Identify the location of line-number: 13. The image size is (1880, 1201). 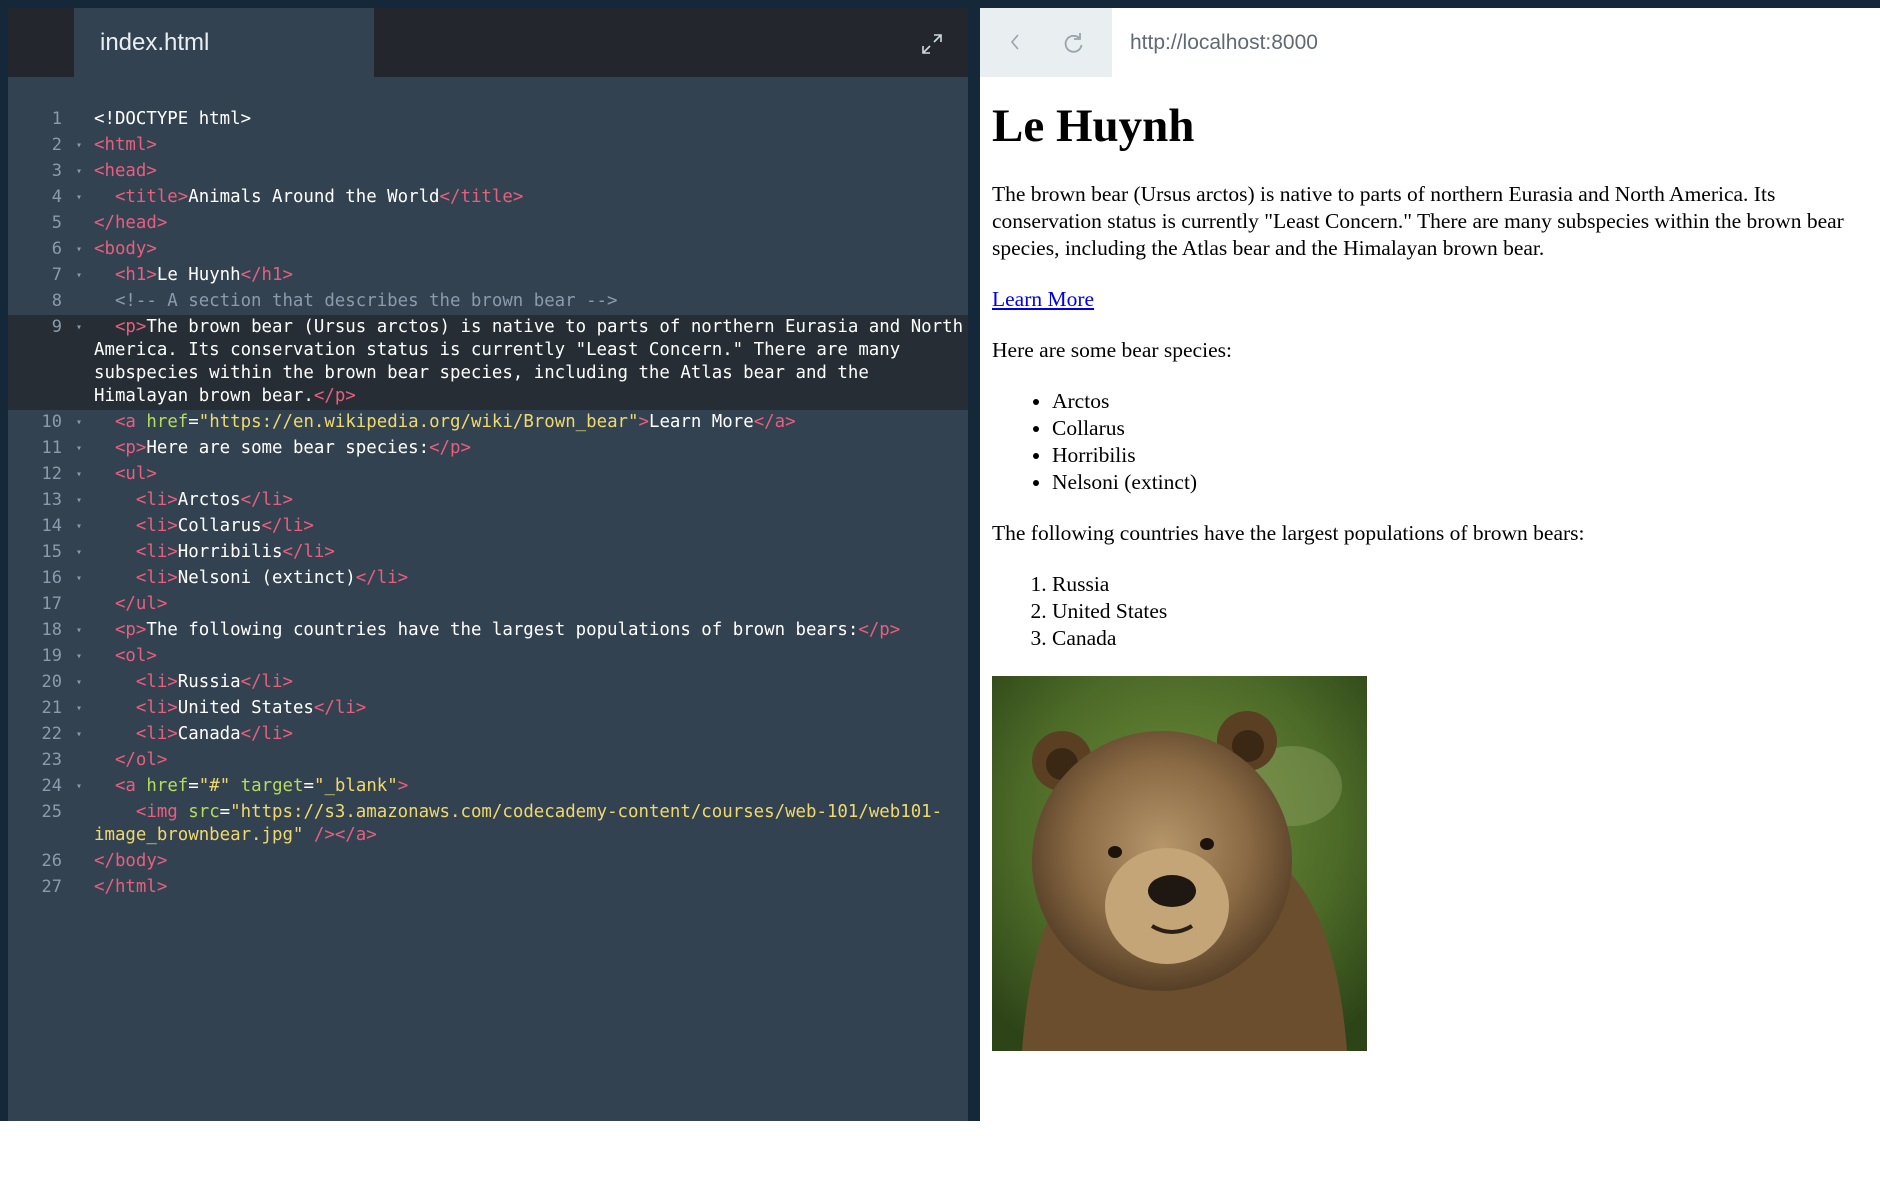
(51, 500).